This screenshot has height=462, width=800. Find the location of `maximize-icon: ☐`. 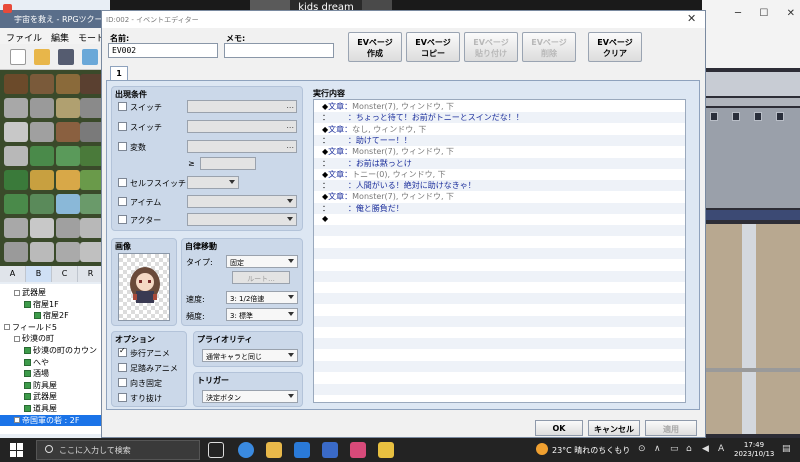

maximize-icon: ☐ is located at coordinates (763, 13).